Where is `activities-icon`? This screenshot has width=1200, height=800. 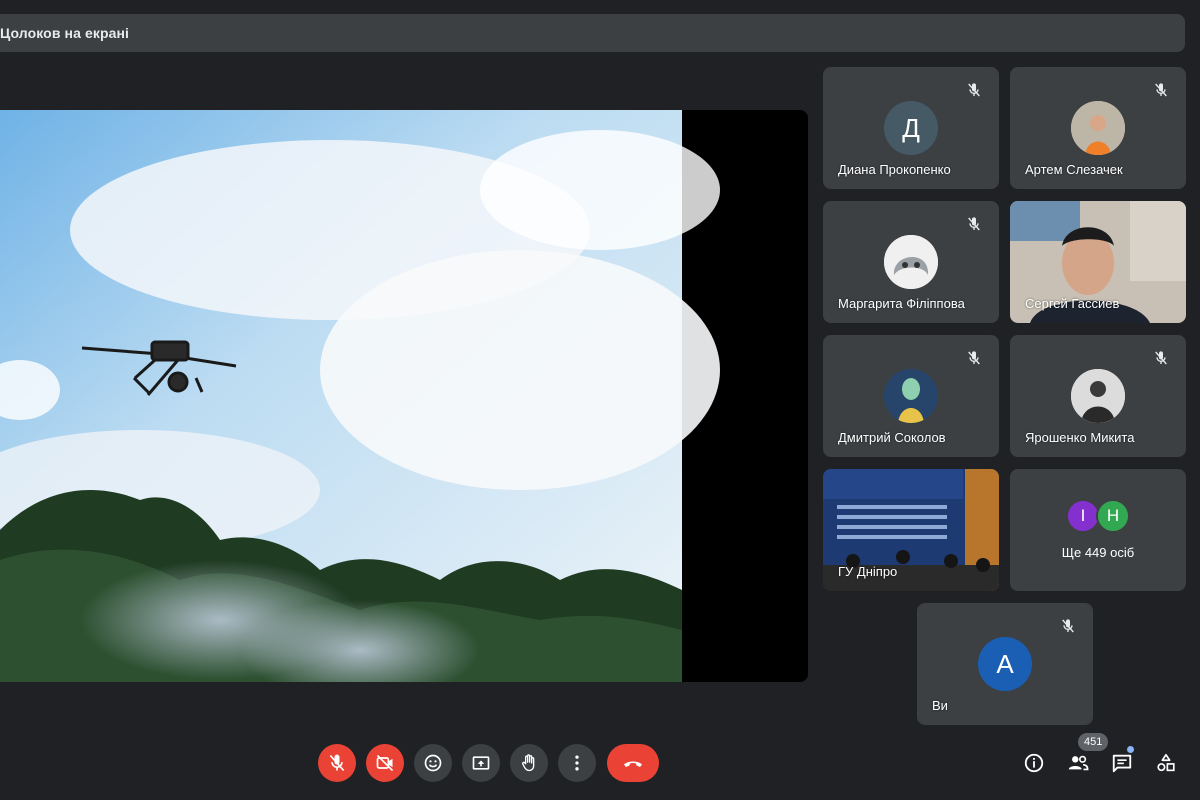
activities-icon is located at coordinates (1166, 762).